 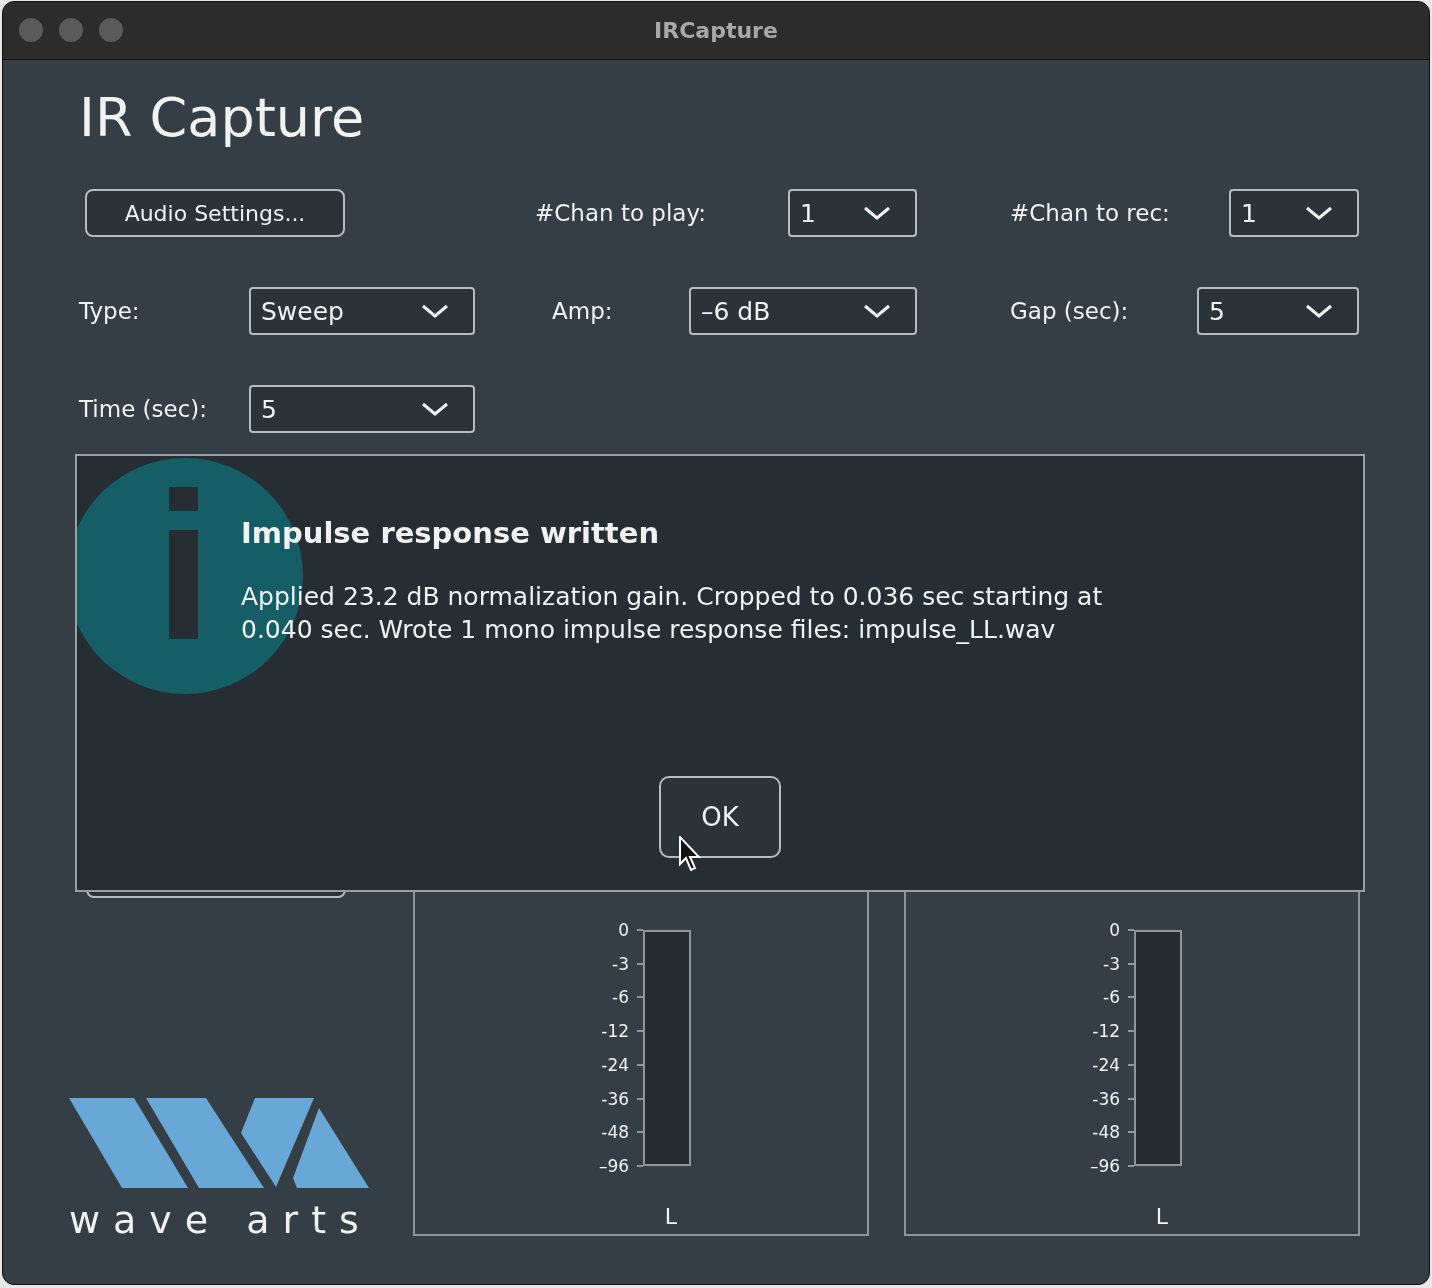 What do you see at coordinates (222, 118) in the screenshot?
I see `app-heading: IR Capture` at bounding box center [222, 118].